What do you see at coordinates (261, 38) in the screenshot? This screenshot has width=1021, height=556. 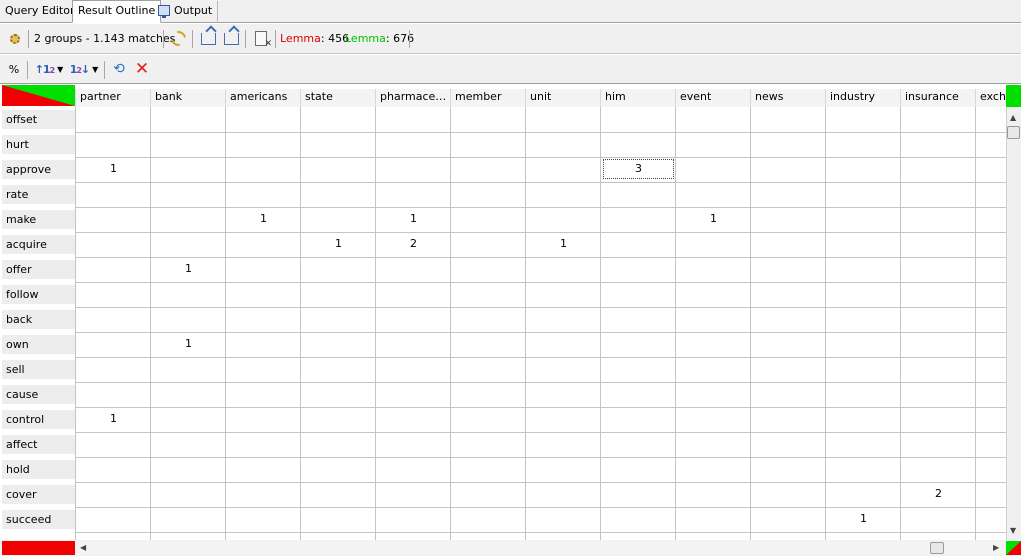 I see `clear-button` at bounding box center [261, 38].